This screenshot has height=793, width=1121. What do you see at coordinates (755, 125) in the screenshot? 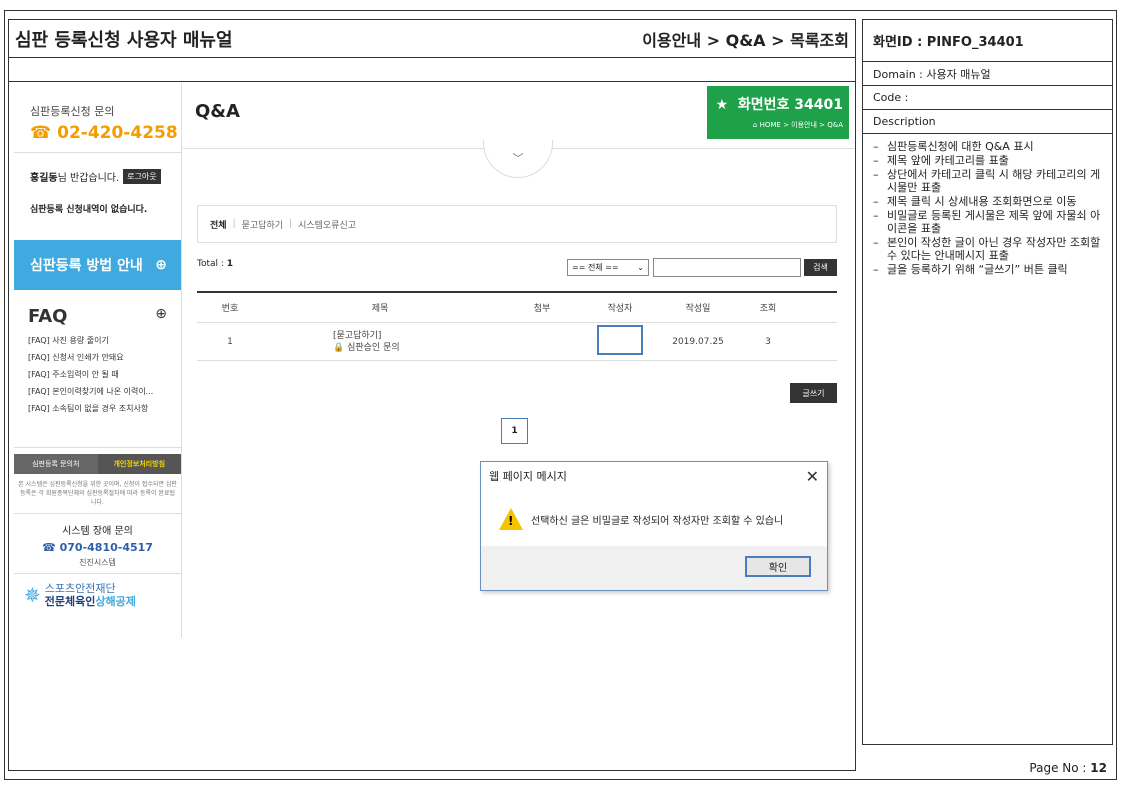
I see `home-icon: ⌂` at bounding box center [755, 125].